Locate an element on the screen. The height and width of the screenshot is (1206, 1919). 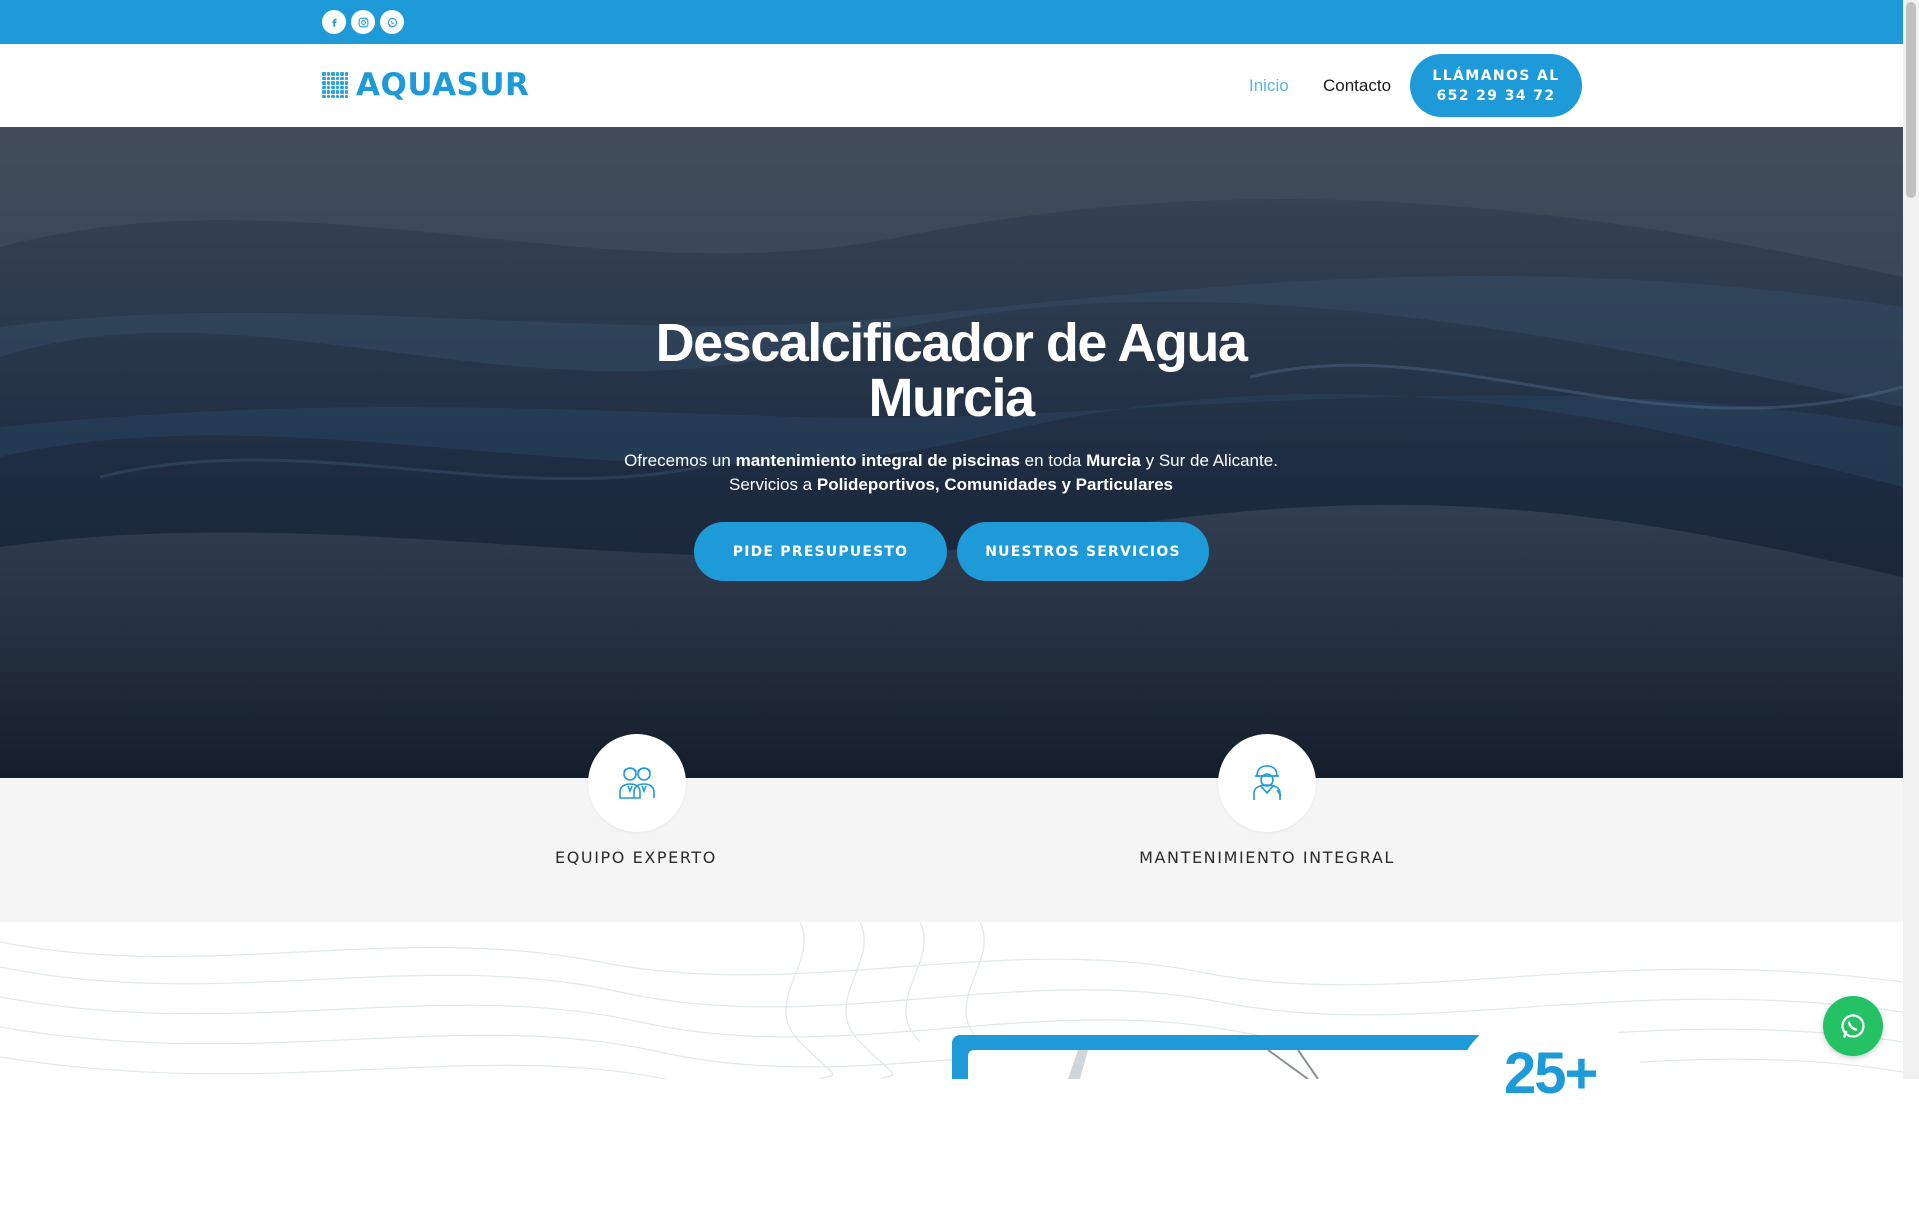
nav-link-contacto: Contacto is located at coordinates (1357, 86).